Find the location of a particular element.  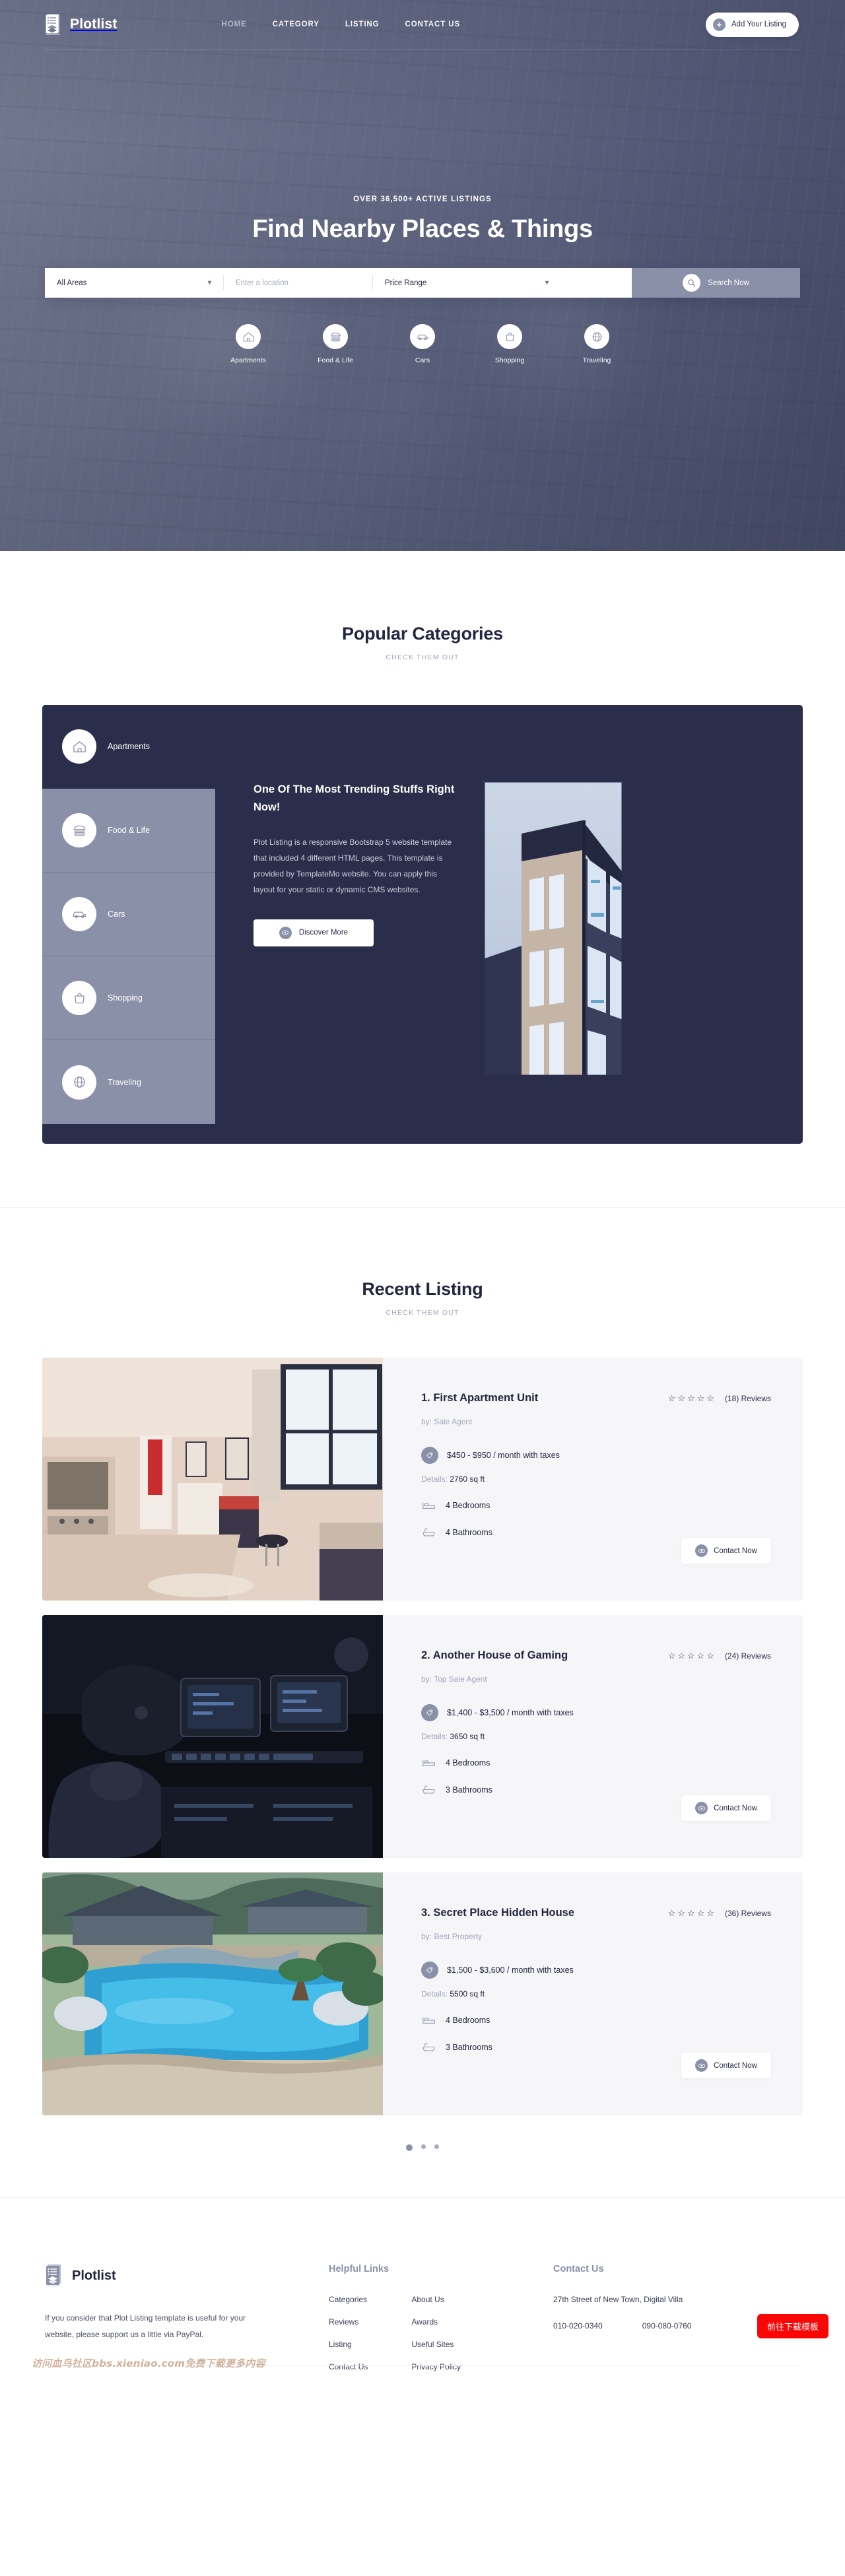

magnifier-icon is located at coordinates (692, 283).